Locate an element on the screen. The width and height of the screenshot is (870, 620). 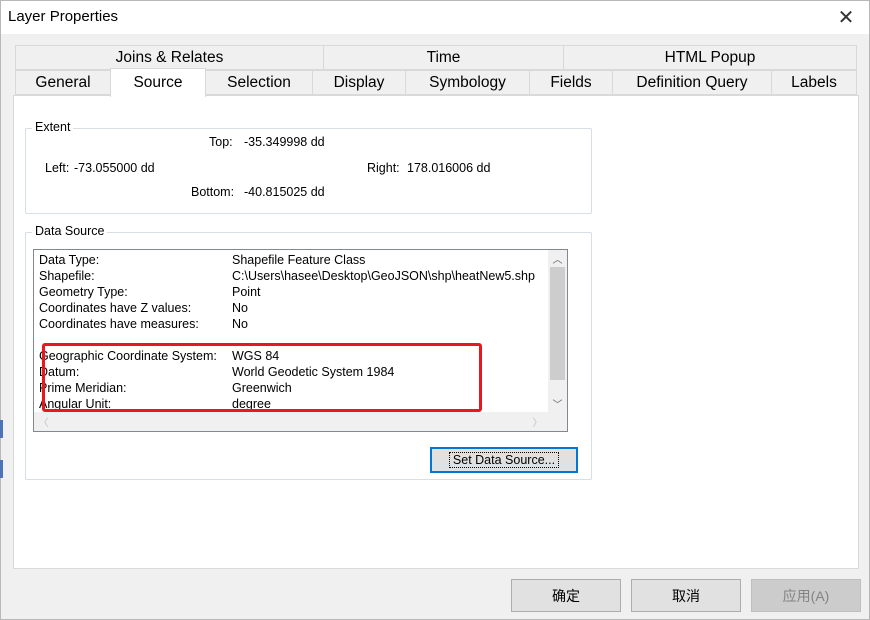
cancel-button: 取消 is located at coordinates (686, 595).